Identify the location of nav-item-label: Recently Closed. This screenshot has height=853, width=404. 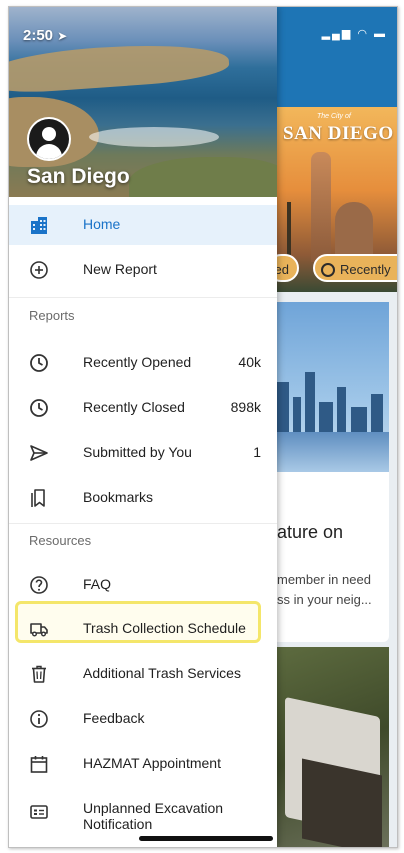
(134, 407).